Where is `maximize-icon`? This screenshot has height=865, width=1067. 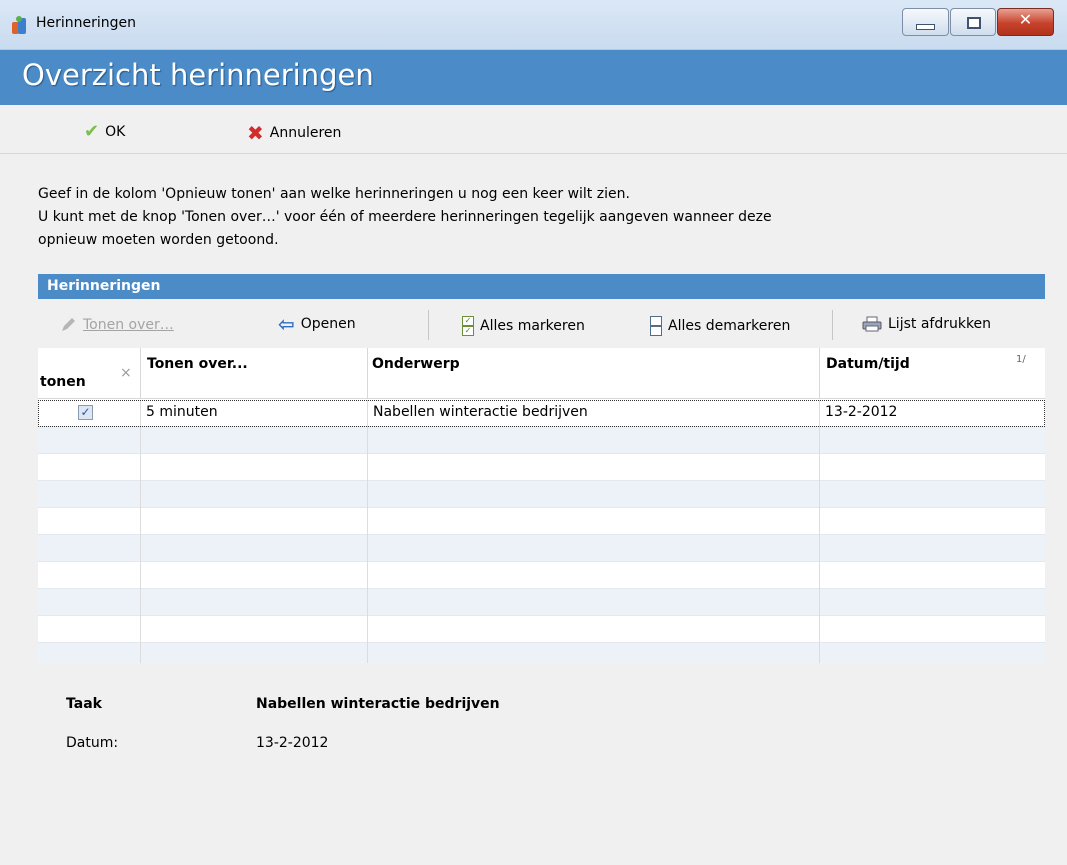
maximize-icon is located at coordinates (974, 23).